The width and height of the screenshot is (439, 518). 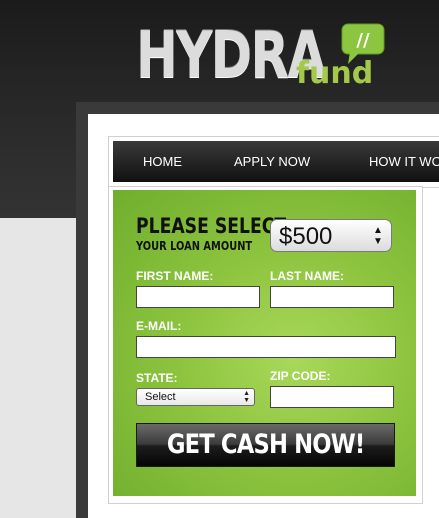 I want to click on hydrafund-logo: HYDRA fund //, so click(x=266, y=56).